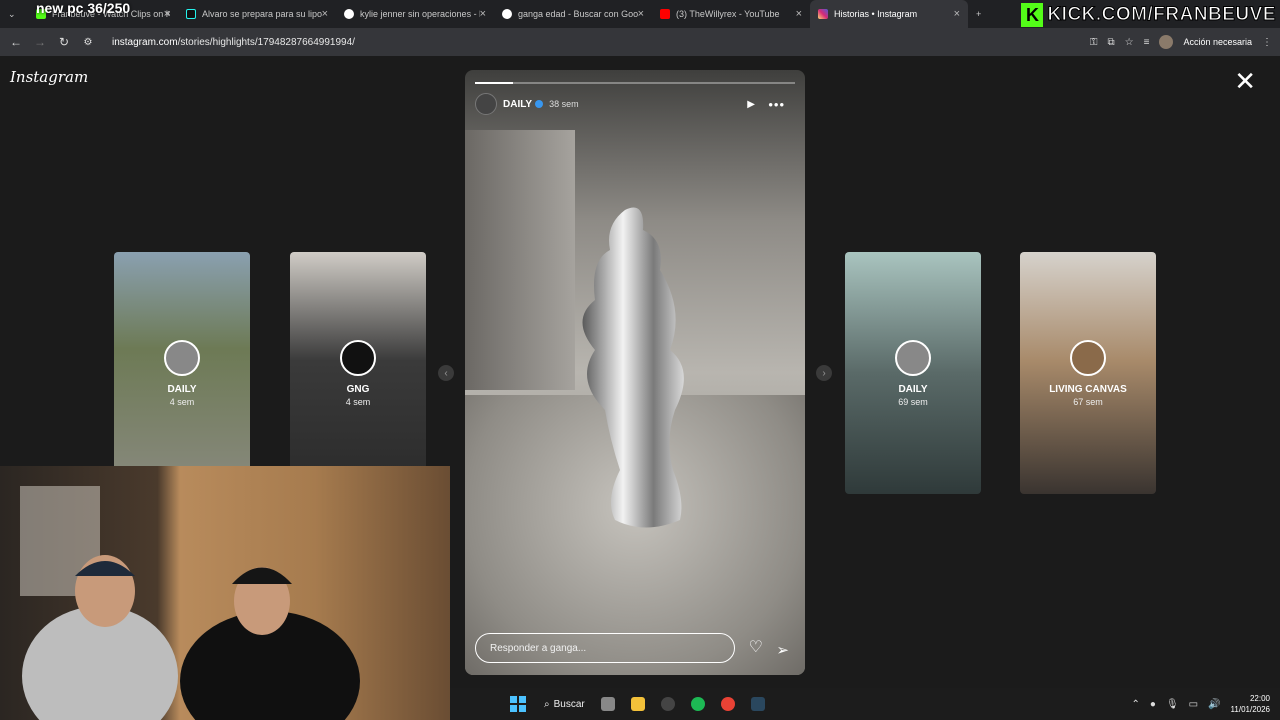 The image size is (1280, 720). What do you see at coordinates (1250, 709) in the screenshot?
I see `clock-date: 11/01/2026` at bounding box center [1250, 709].